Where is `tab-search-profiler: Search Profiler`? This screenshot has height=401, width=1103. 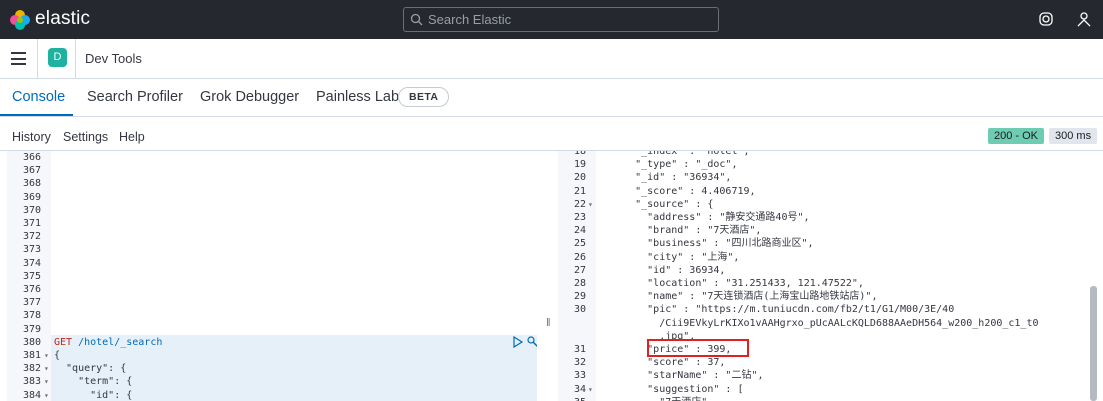 tab-search-profiler: Search Profiler is located at coordinates (135, 97).